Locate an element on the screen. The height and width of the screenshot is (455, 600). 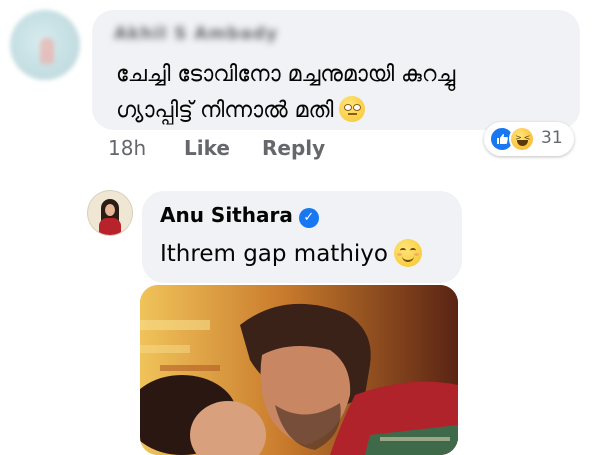
reply-text-content: Ithrem gap mathiyo is located at coordinates (274, 254).